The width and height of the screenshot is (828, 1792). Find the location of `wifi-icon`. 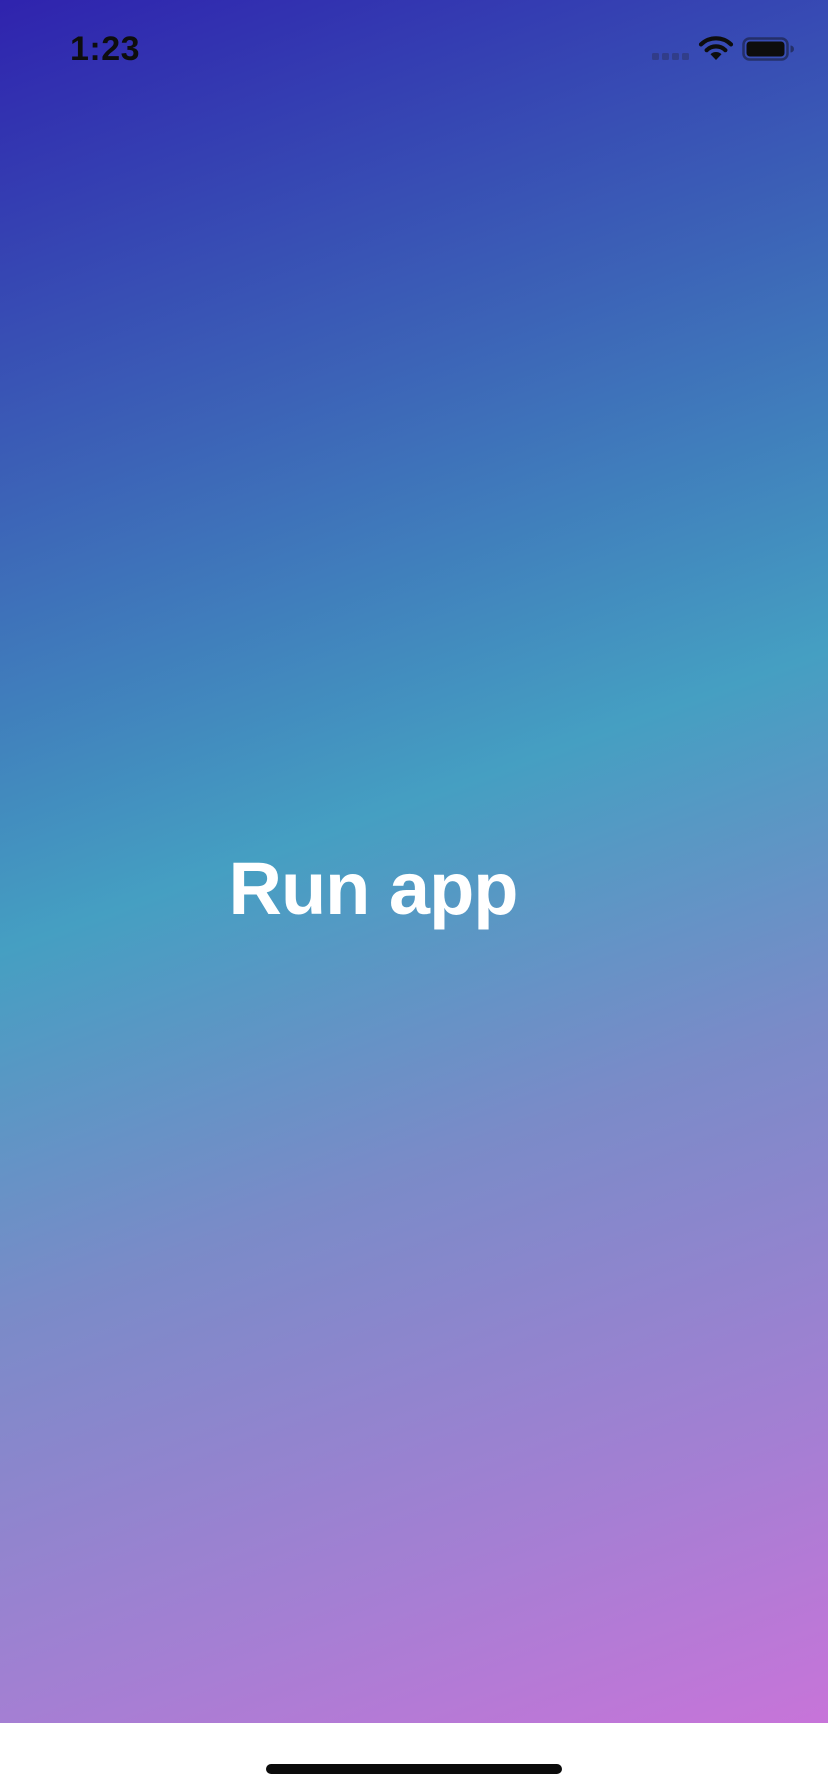

wifi-icon is located at coordinates (716, 48).